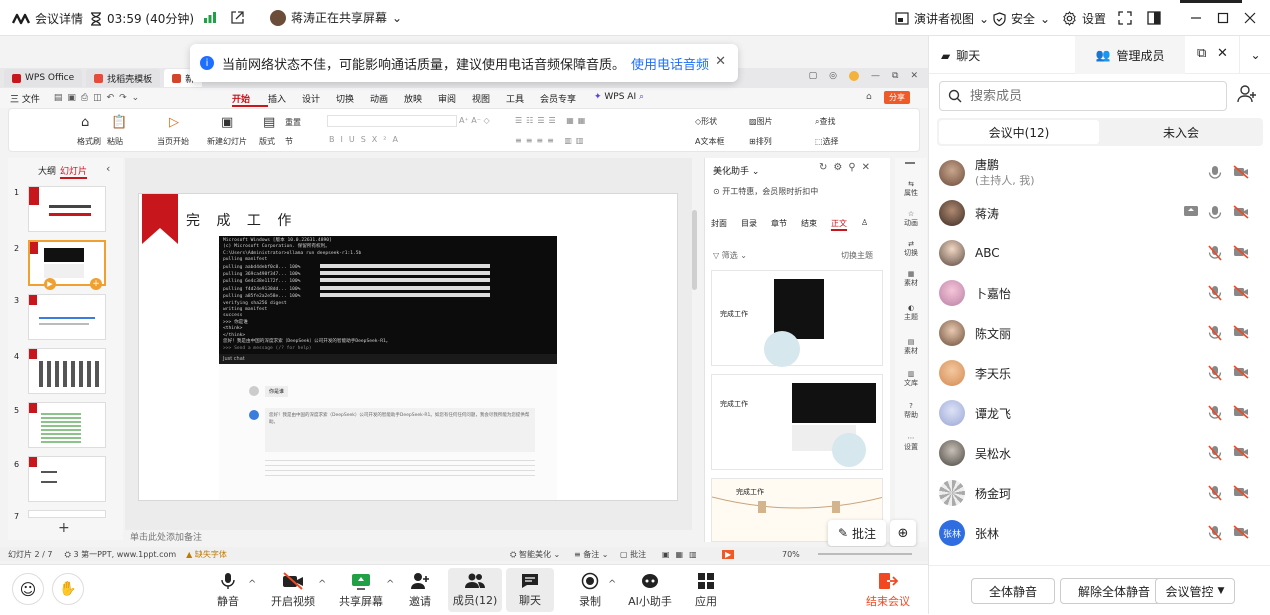 The height and width of the screenshot is (615, 1270). What do you see at coordinates (475, 590) in the screenshot?
I see `members-button: 成员(12)` at bounding box center [475, 590].